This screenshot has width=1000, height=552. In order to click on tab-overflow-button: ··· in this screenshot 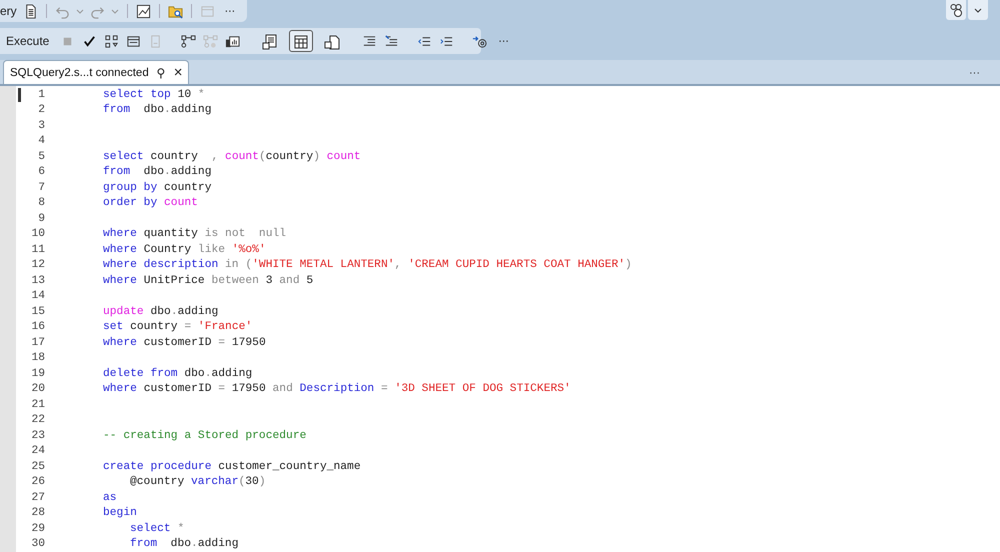, I will do `click(974, 73)`.